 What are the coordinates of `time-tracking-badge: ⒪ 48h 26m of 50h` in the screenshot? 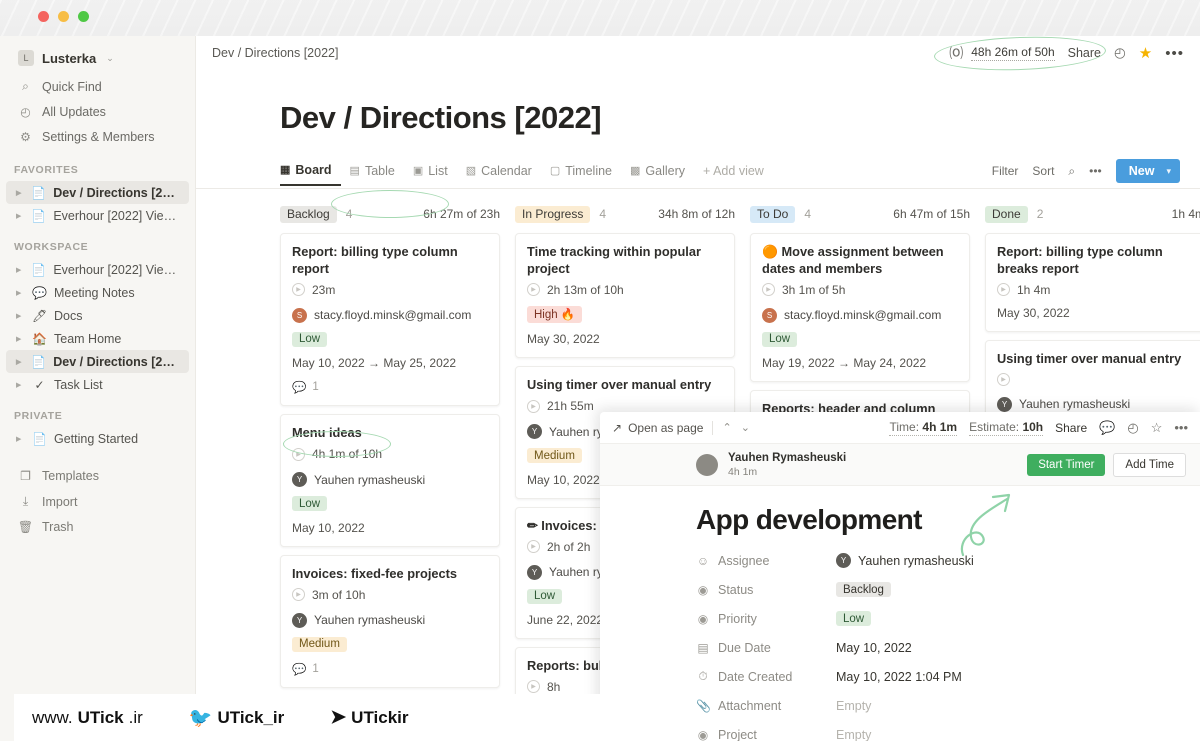 It's located at (1002, 53).